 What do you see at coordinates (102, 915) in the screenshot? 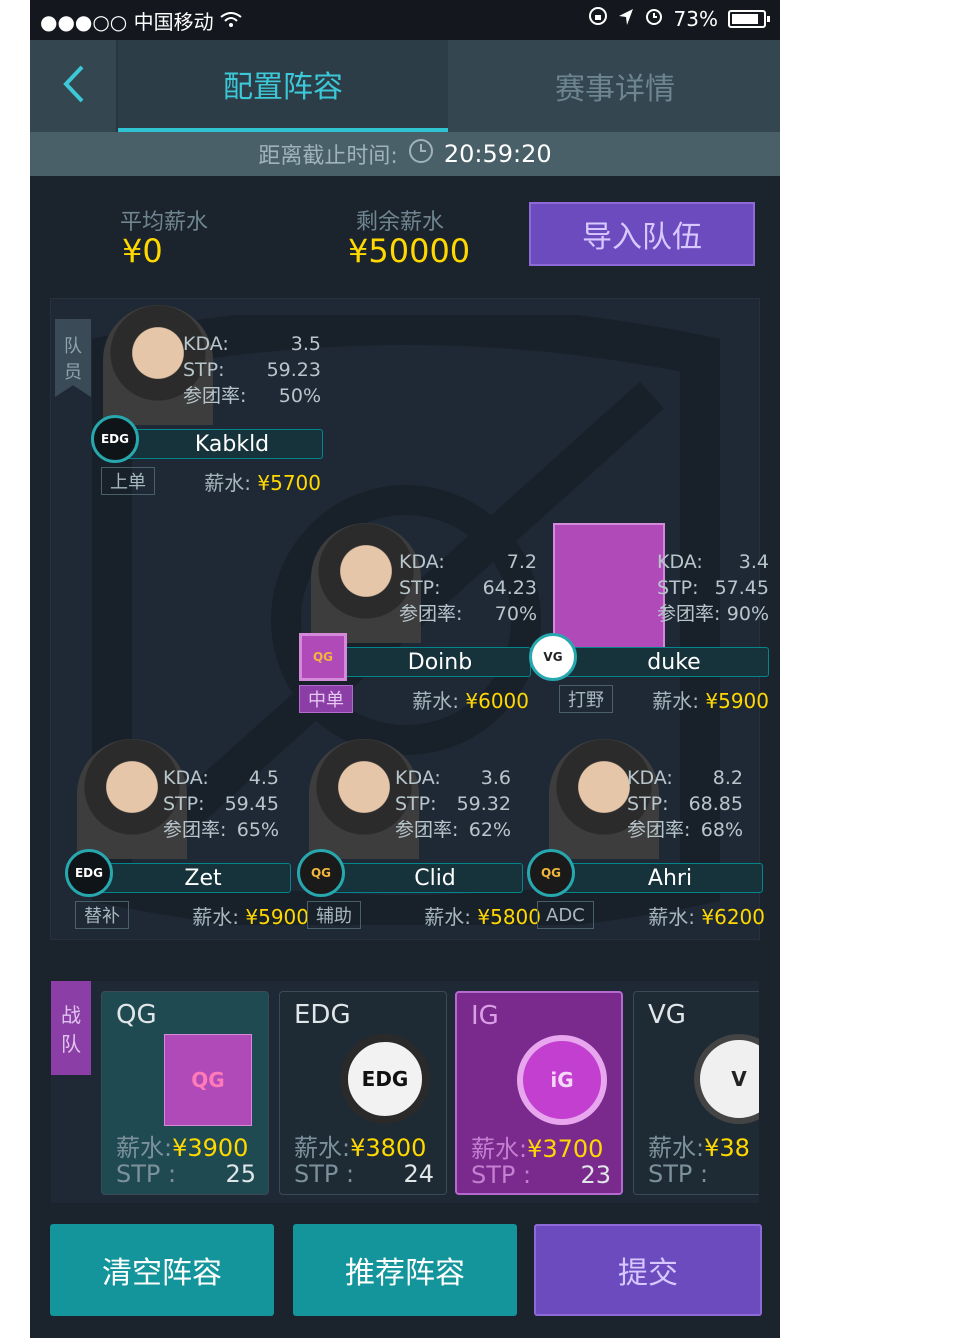
I see `role-tag: 替补` at bounding box center [102, 915].